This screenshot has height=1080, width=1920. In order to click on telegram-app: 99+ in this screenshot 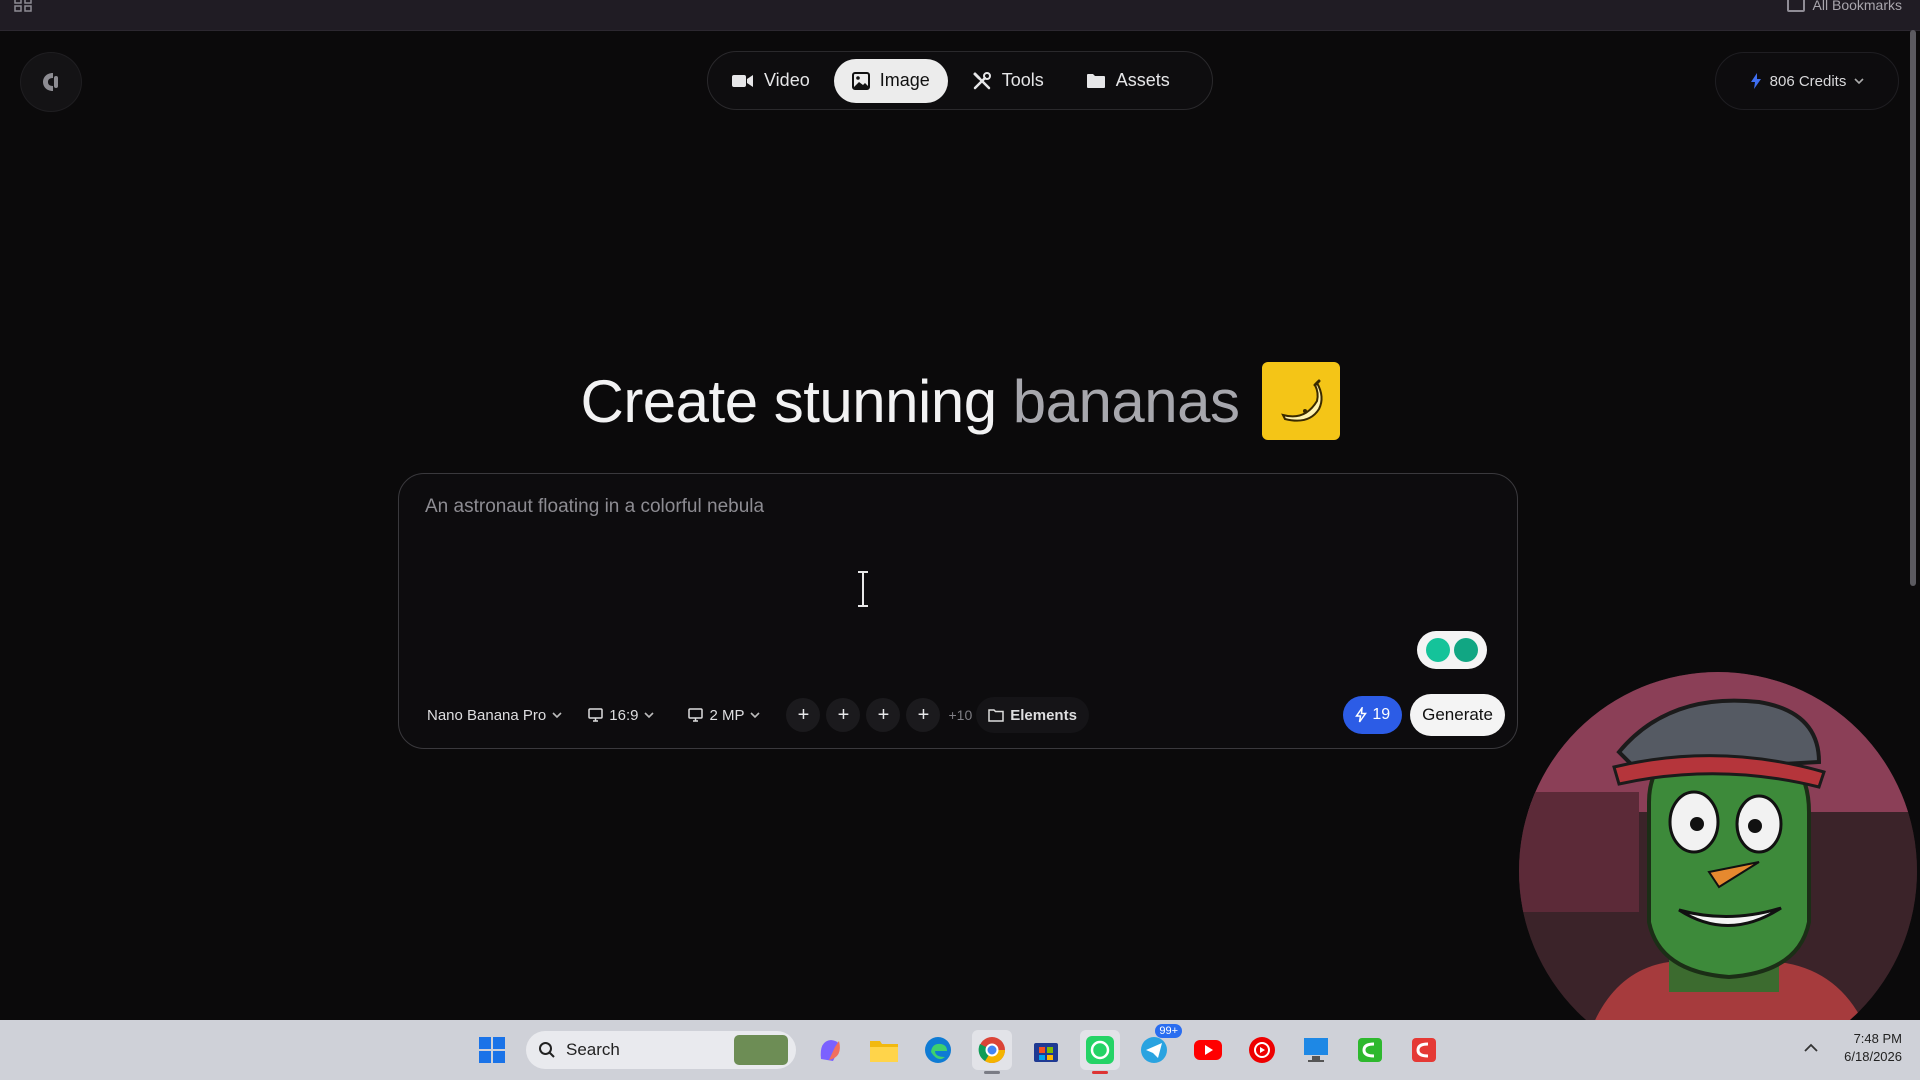, I will do `click(1158, 1047)`.